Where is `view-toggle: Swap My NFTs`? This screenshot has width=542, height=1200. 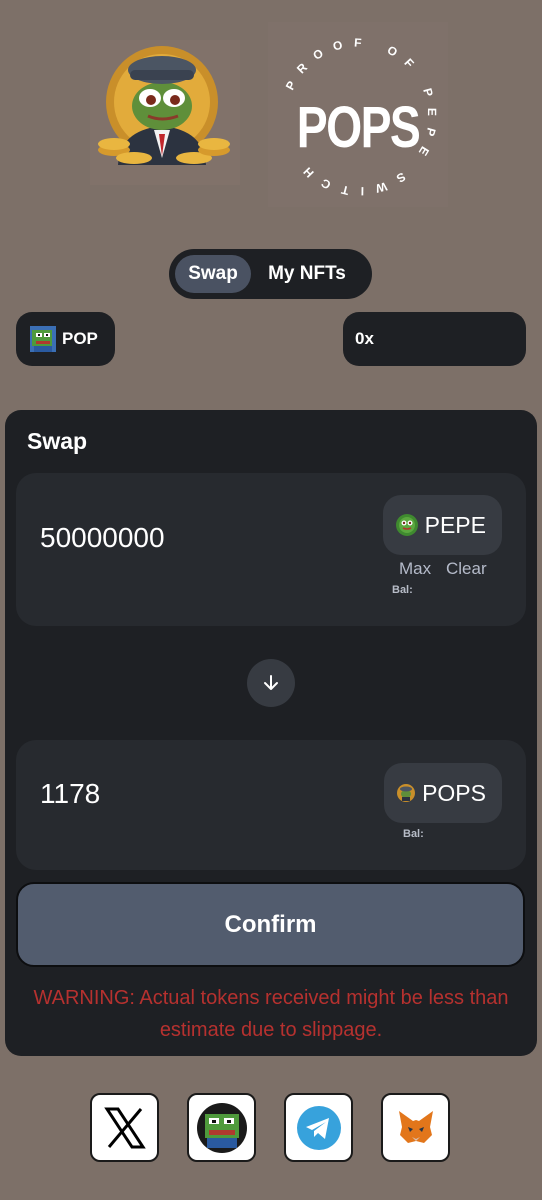 view-toggle: Swap My NFTs is located at coordinates (270, 274).